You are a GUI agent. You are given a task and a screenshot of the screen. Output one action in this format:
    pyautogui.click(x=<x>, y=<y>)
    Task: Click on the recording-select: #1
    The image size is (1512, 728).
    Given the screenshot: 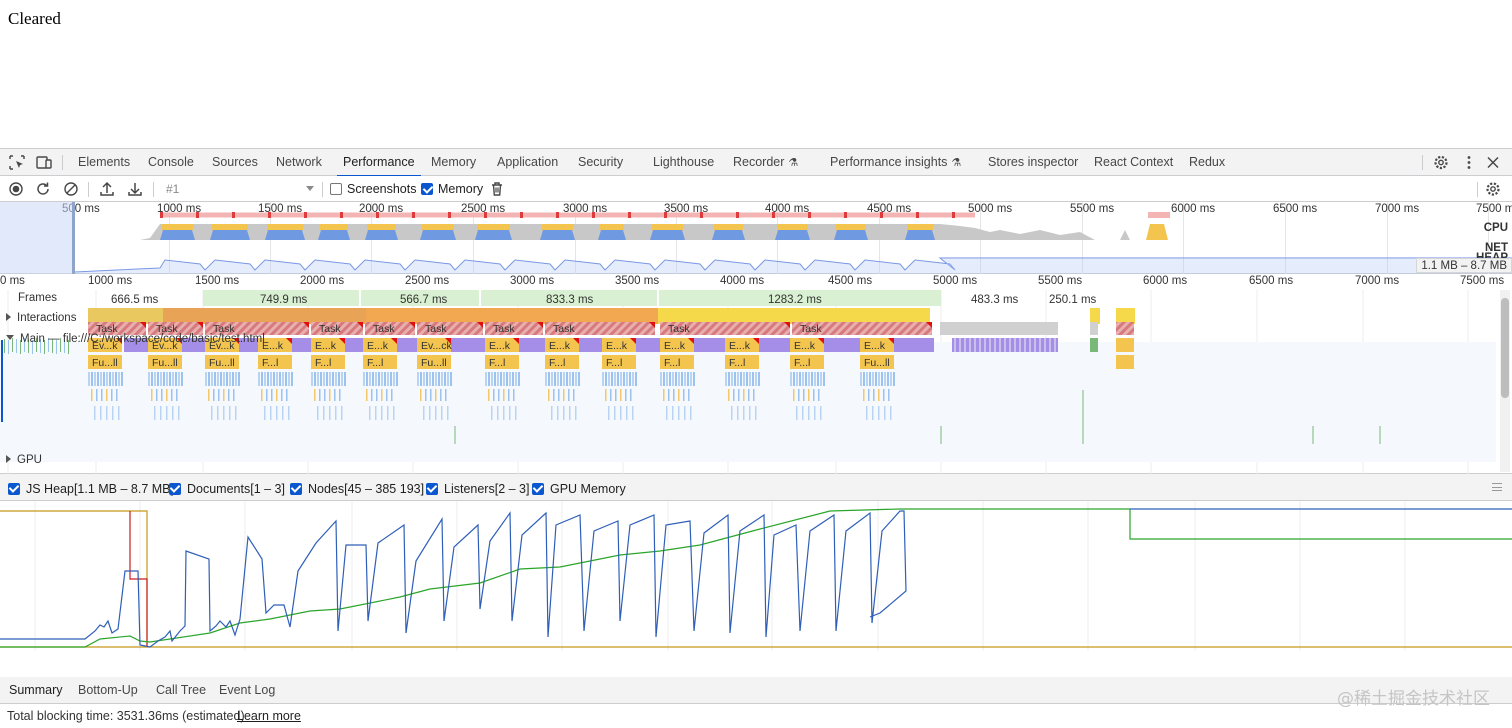 What is the action you would take?
    pyautogui.click(x=239, y=189)
    